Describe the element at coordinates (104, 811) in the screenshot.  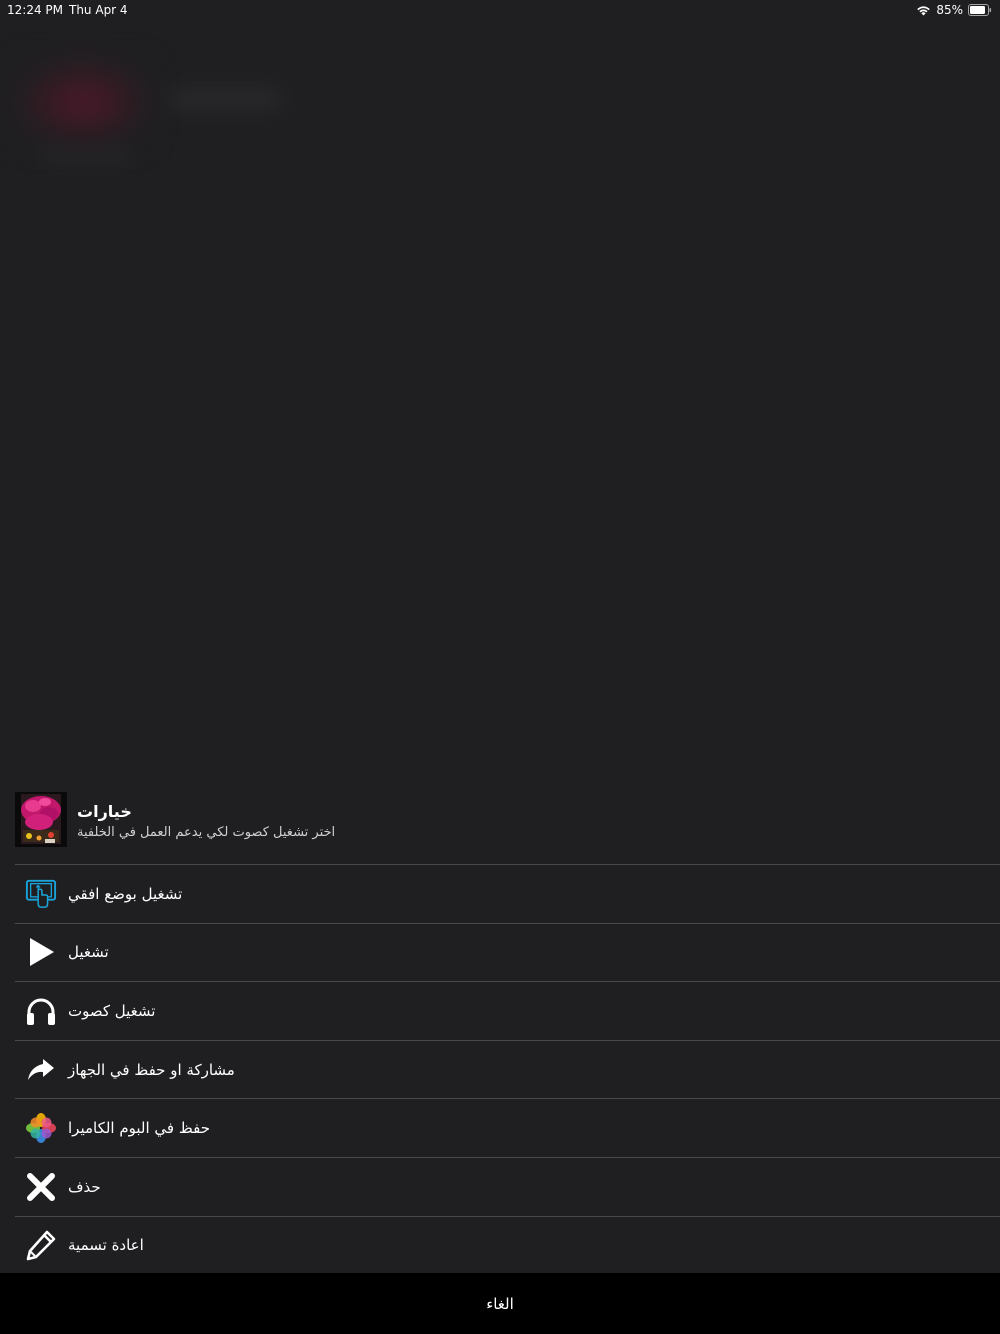
I see `sheet-title: خيارات` at that location.